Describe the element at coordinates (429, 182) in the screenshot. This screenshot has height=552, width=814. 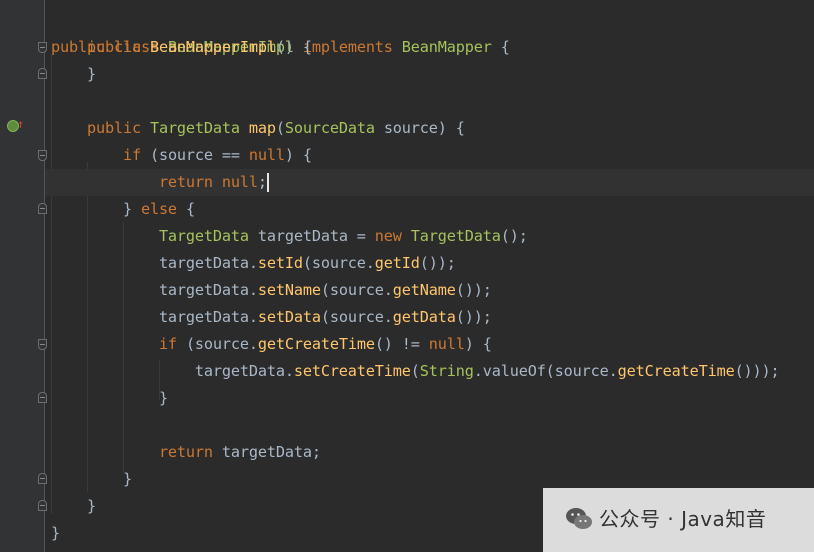
I see `code-line-current: return null;` at that location.